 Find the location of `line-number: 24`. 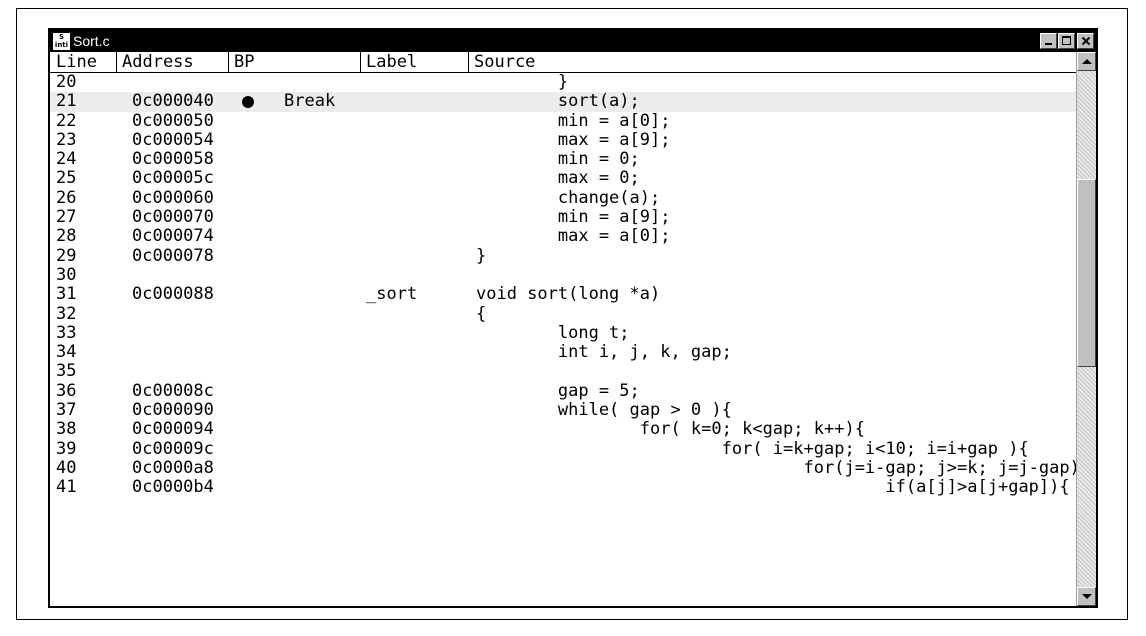

line-number: 24 is located at coordinates (66, 159).